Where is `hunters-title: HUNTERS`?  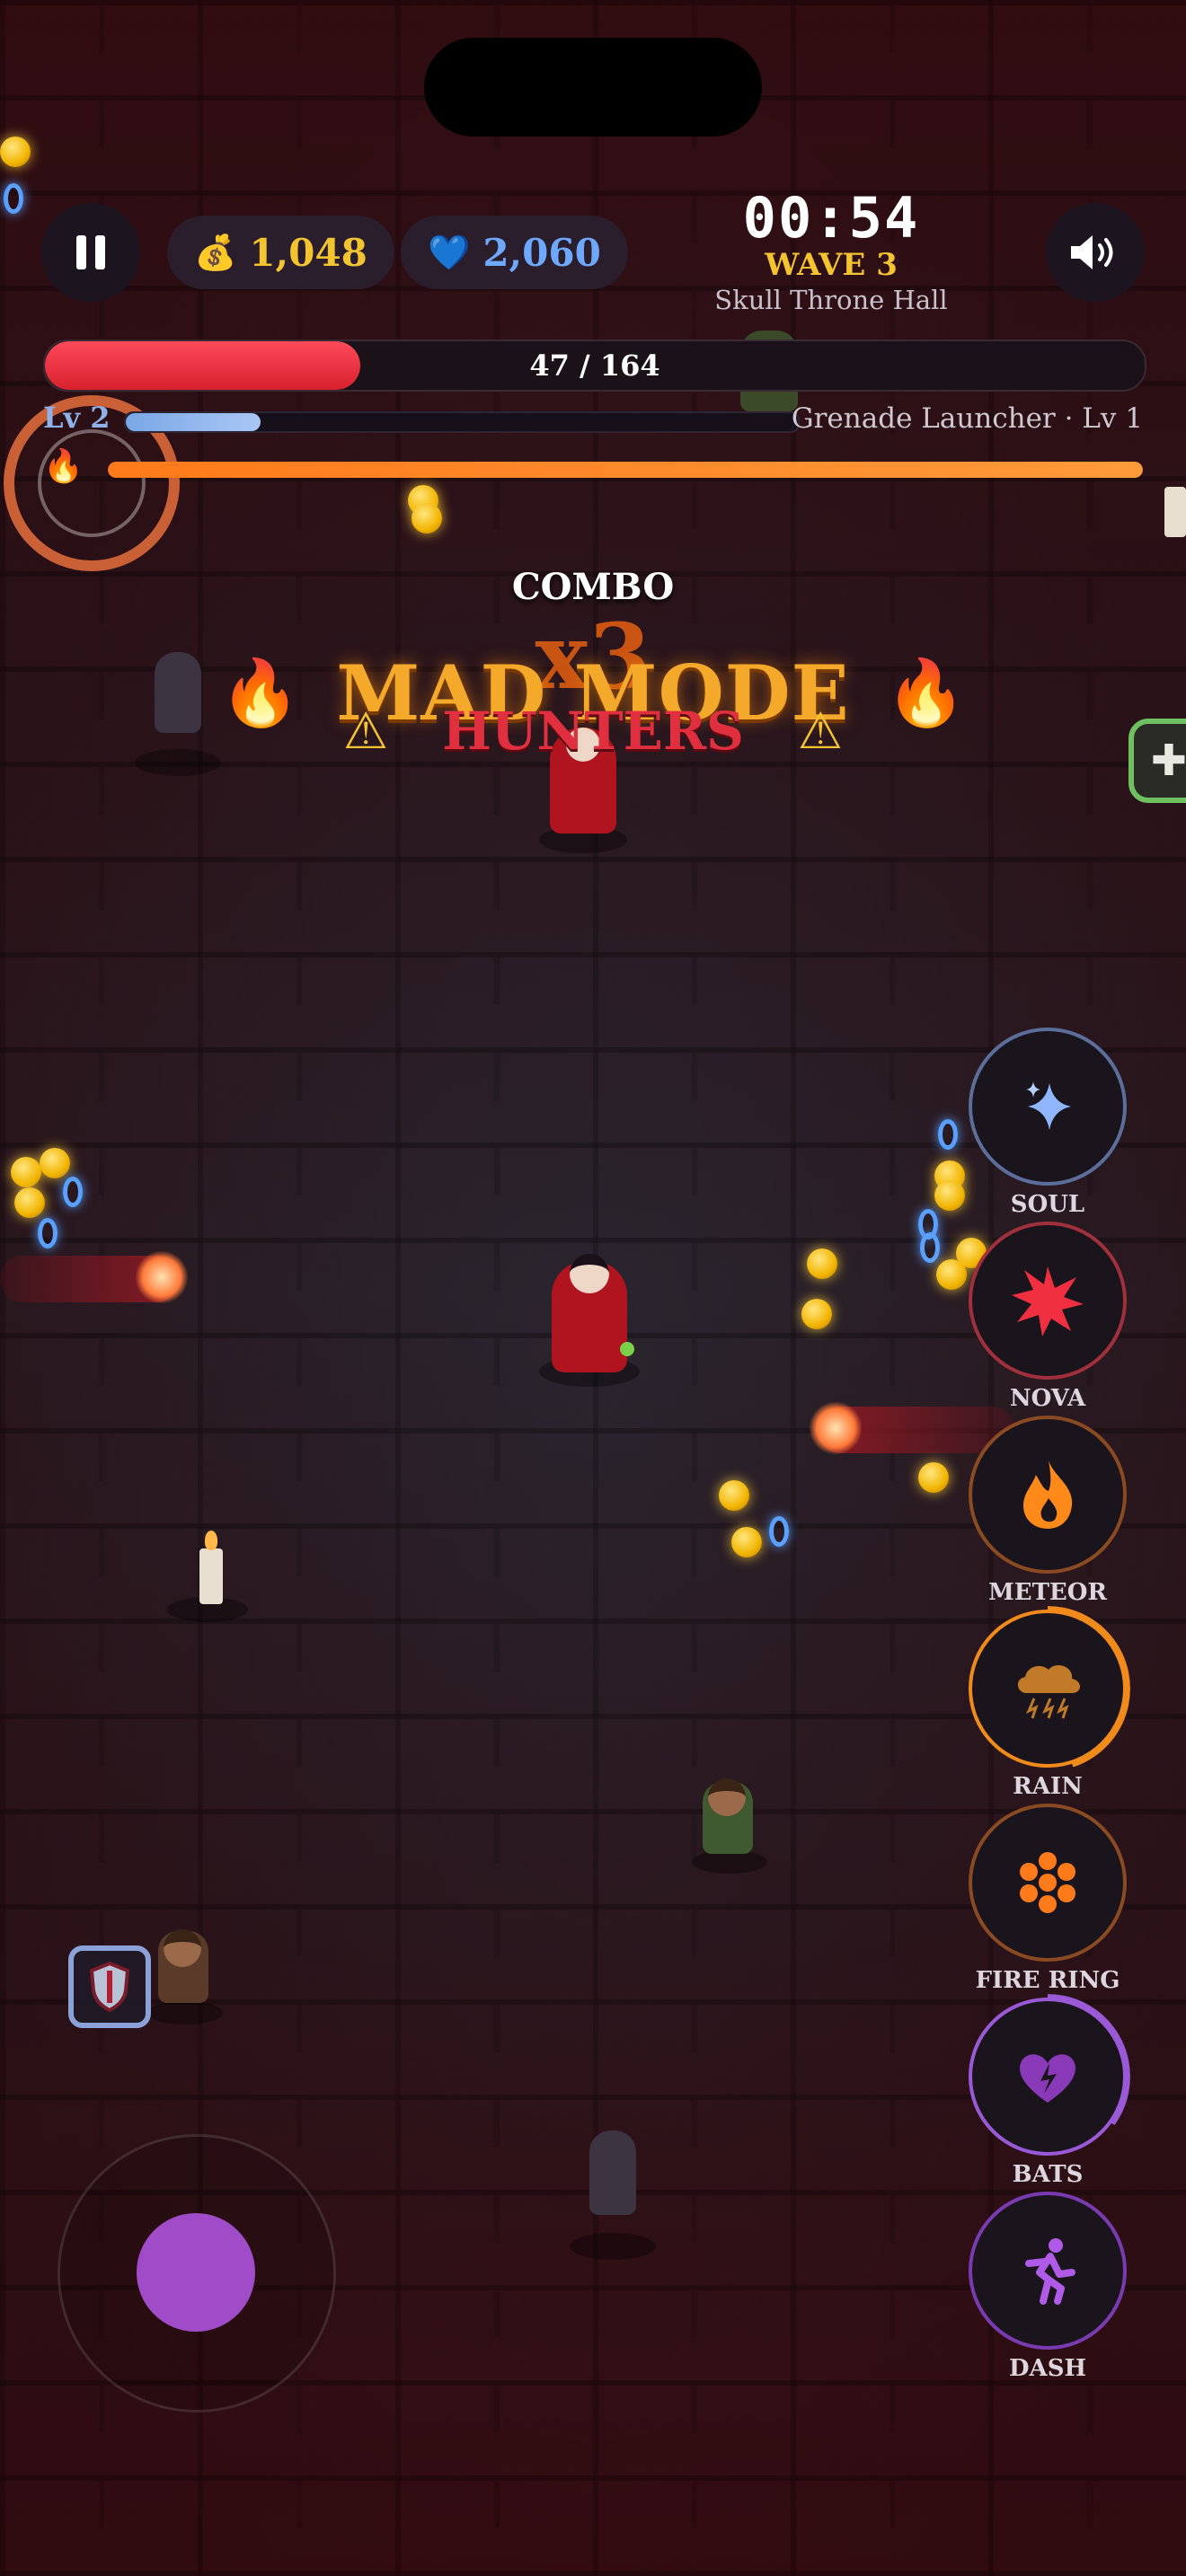
hunters-title: HUNTERS is located at coordinates (593, 731).